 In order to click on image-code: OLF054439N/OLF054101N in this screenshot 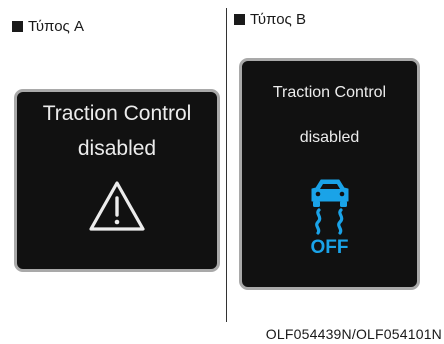, I will do `click(353, 334)`.